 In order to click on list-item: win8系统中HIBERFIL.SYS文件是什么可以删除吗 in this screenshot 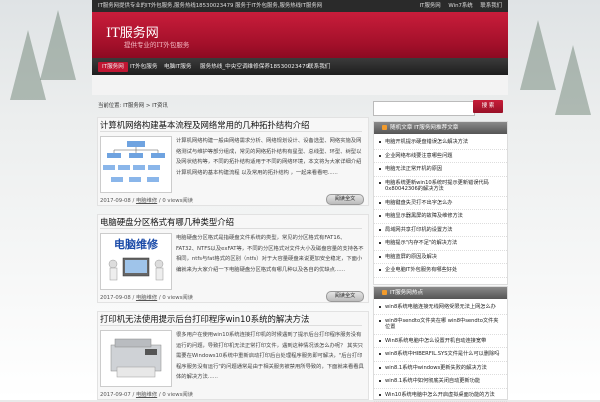, I will do `click(440, 355)`.